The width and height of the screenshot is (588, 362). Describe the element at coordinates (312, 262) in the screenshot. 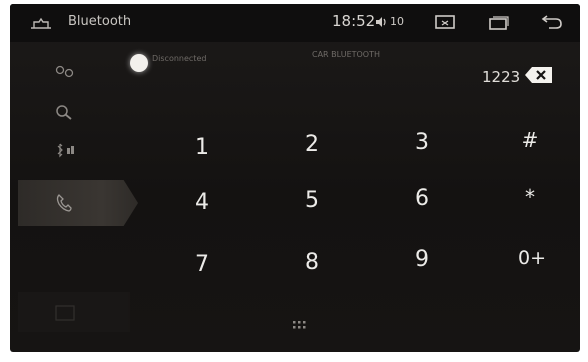

I see `key-8: 8` at that location.